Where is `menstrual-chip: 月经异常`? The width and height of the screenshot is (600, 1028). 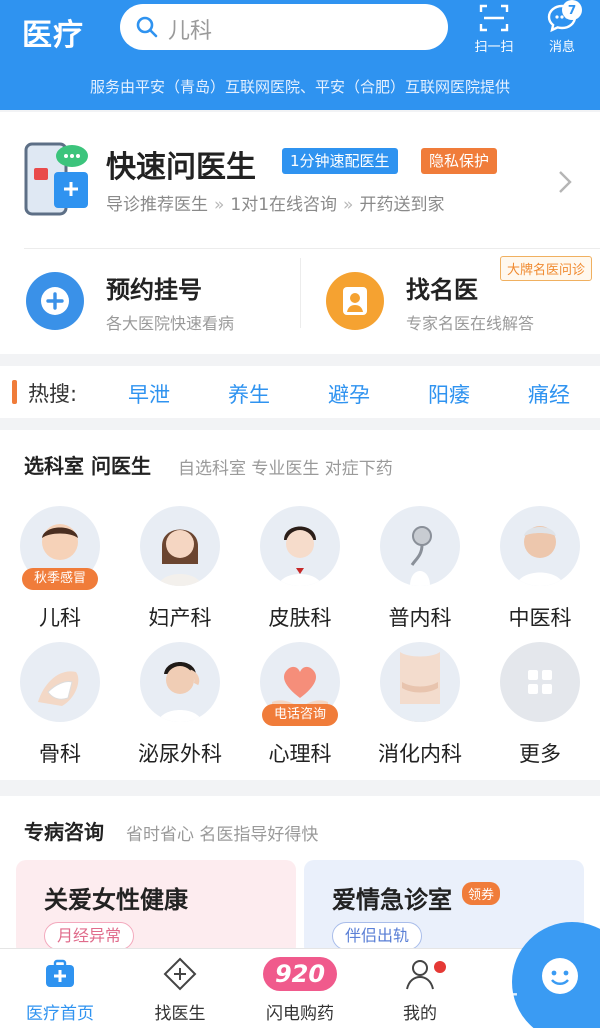 menstrual-chip: 月经异常 is located at coordinates (89, 936).